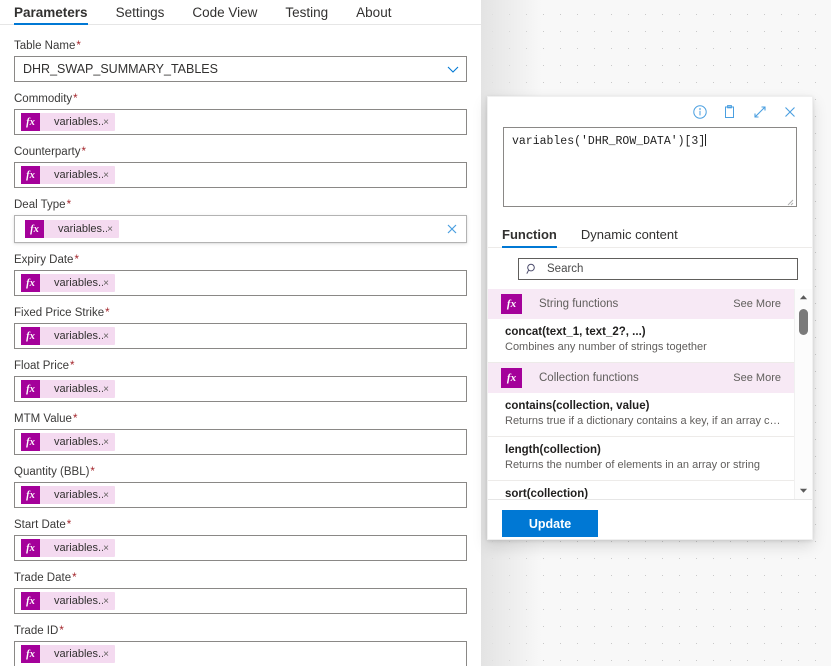 The width and height of the screenshot is (831, 666). I want to click on field-label-text: Quantity (BBL), so click(52, 472).